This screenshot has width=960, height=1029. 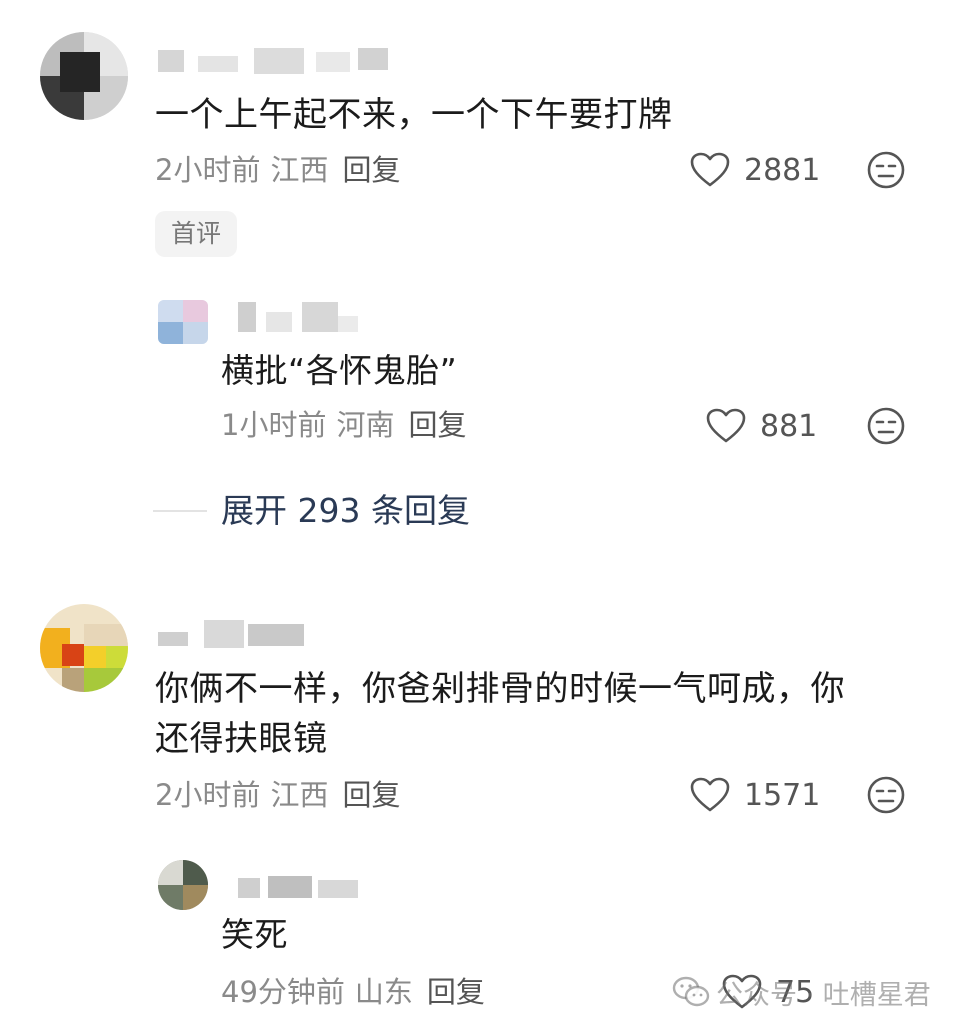 What do you see at coordinates (345, 511) in the screenshot?
I see `expand-replies-button: 展开 293 条回复` at bounding box center [345, 511].